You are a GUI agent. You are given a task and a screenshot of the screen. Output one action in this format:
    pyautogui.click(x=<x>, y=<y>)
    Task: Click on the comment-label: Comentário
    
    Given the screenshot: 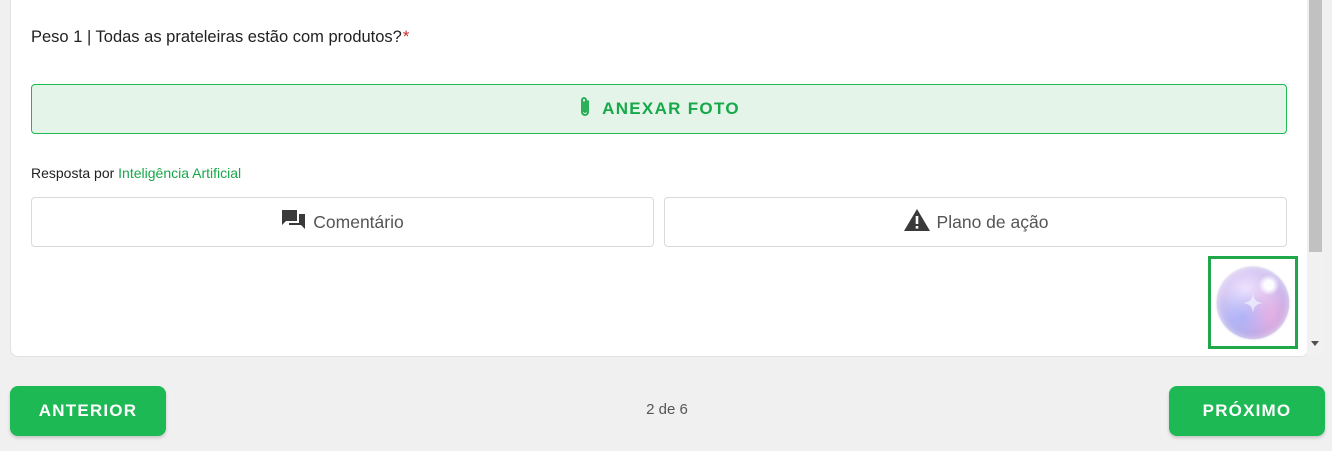 What is the action you would take?
    pyautogui.click(x=358, y=221)
    